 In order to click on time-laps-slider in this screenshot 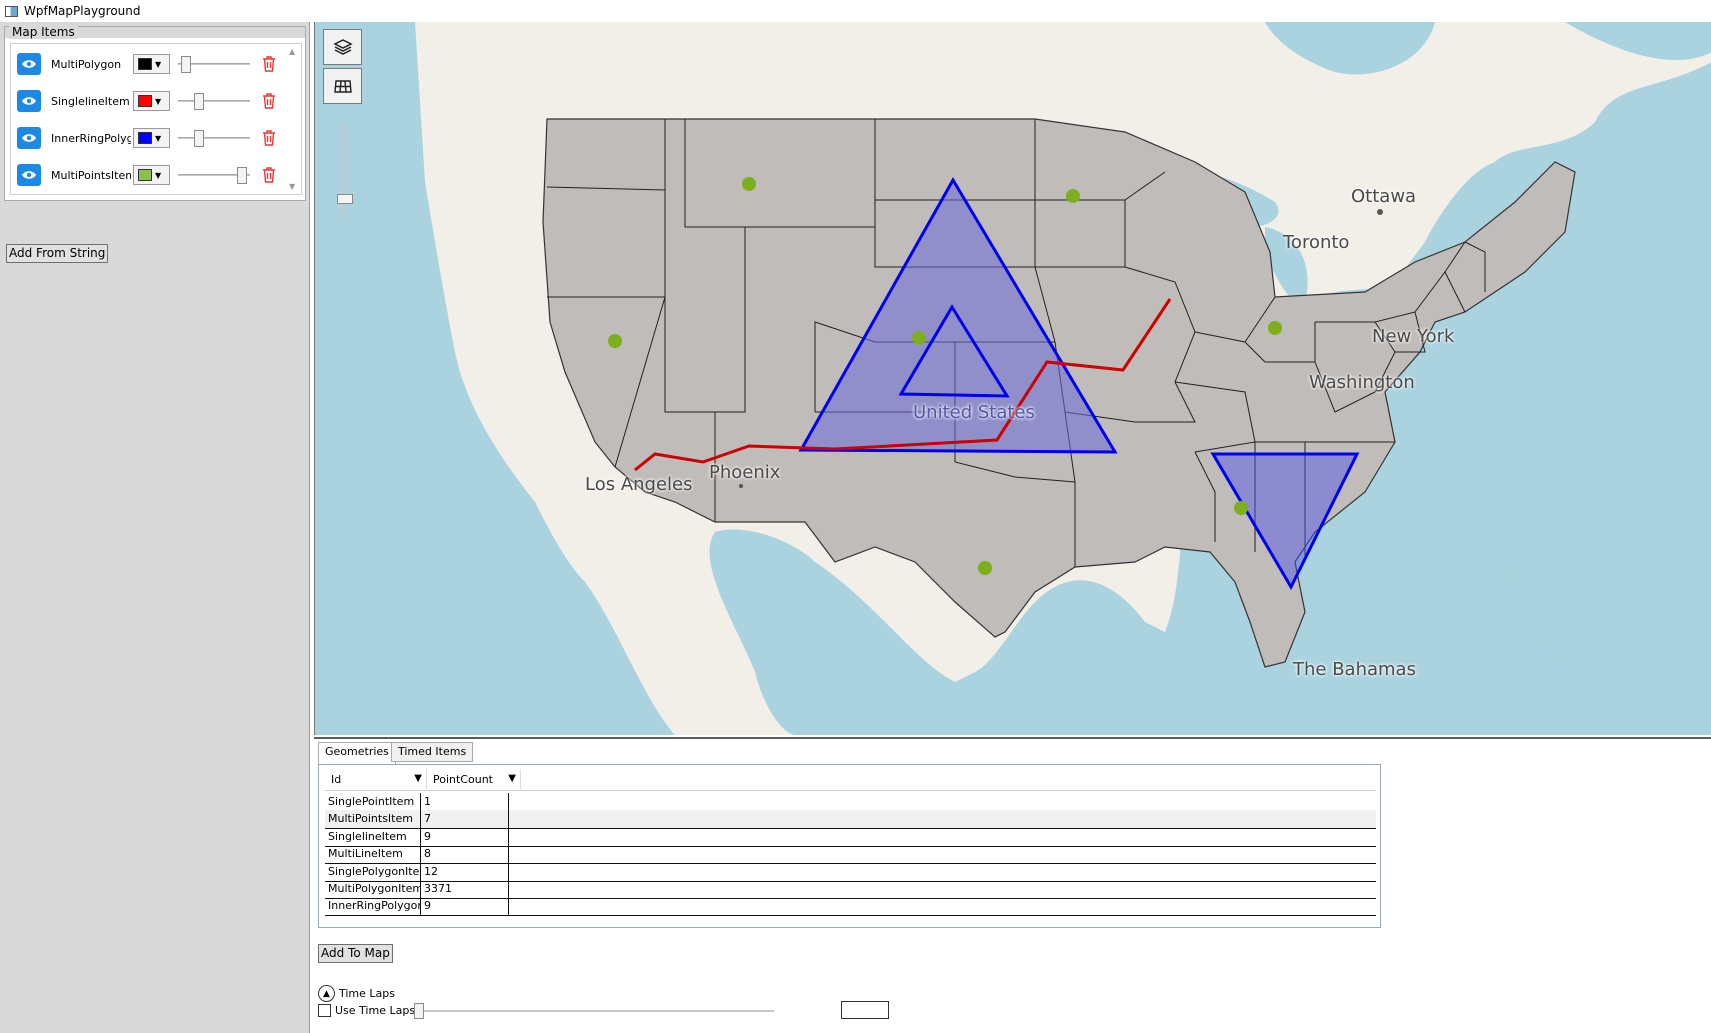, I will do `click(594, 1011)`.